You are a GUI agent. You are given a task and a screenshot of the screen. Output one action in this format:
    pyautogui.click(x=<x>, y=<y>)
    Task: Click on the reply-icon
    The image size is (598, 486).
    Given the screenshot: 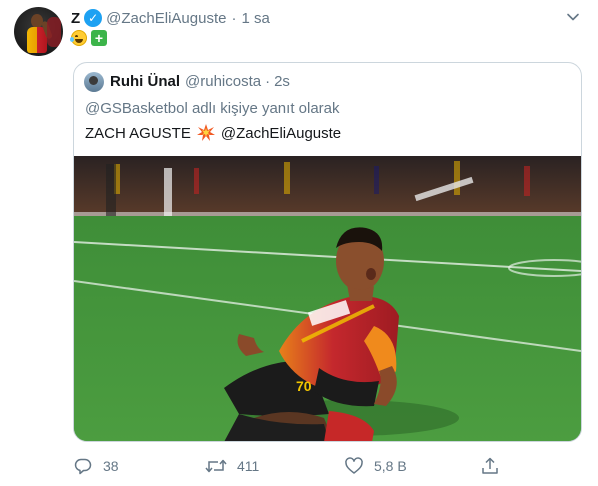 What is the action you would take?
    pyautogui.click(x=83, y=466)
    